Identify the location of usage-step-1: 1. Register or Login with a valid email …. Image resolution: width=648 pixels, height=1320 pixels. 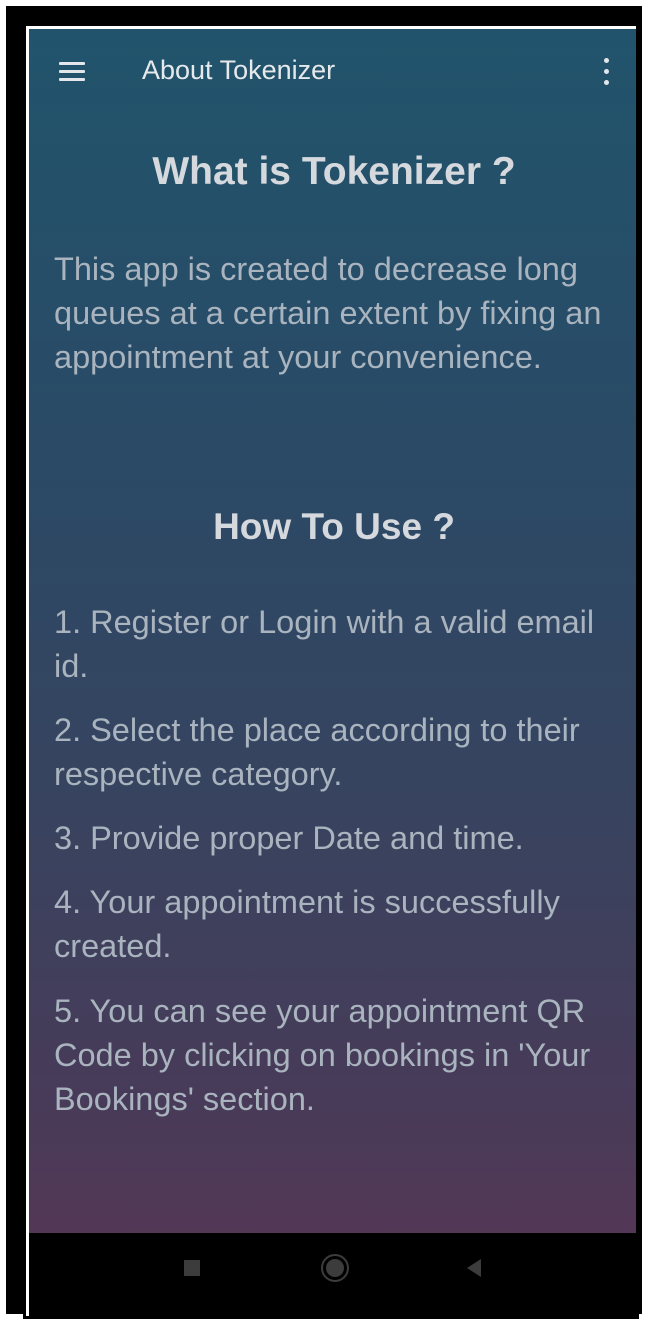
(324, 644).